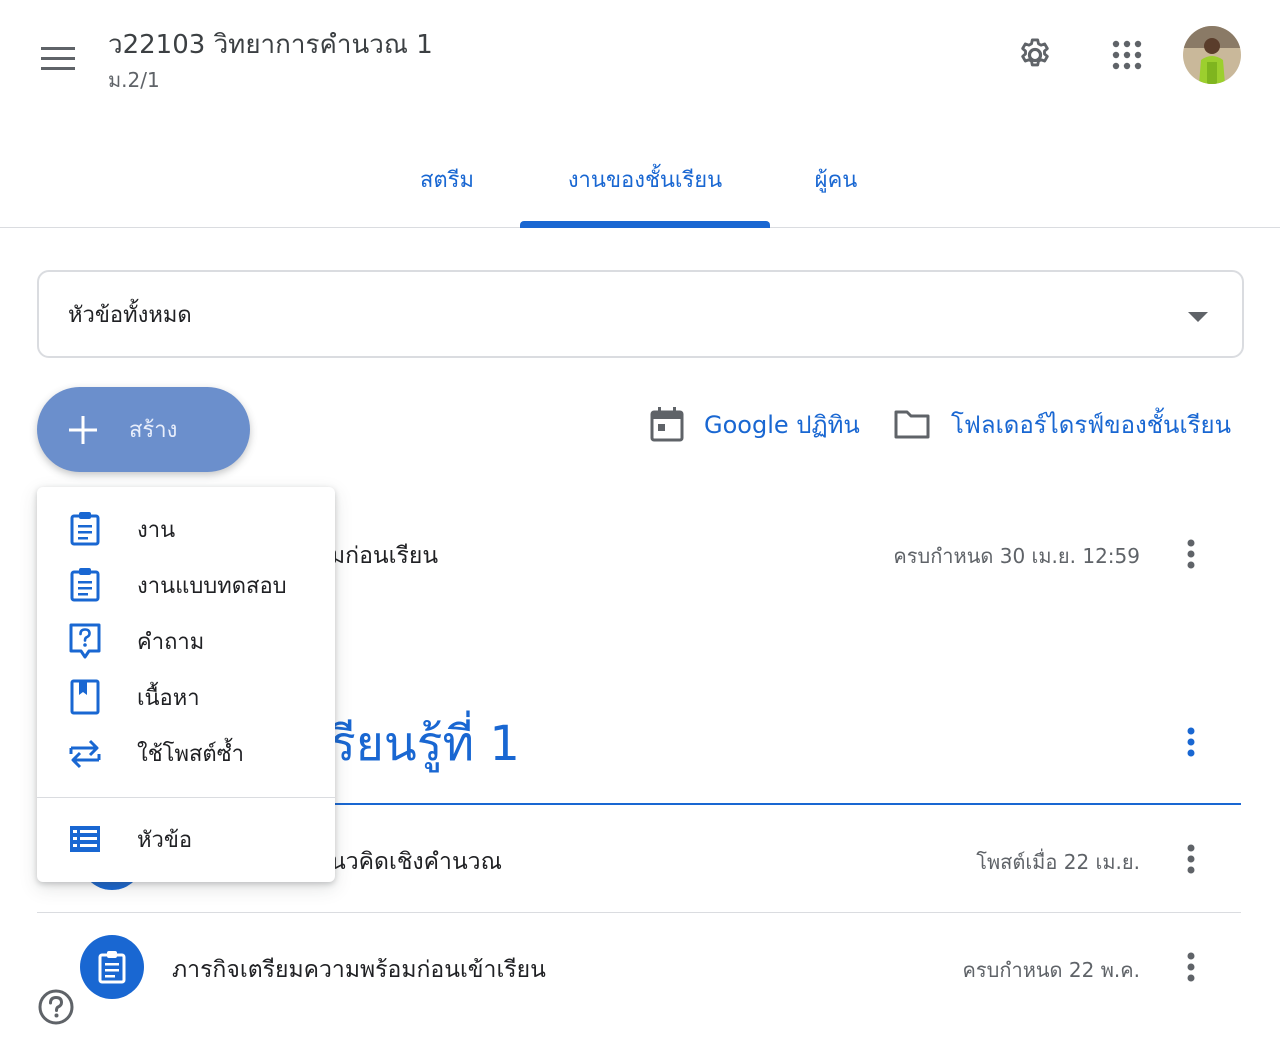  Describe the element at coordinates (156, 530) in the screenshot. I see `menu-item-label: งาน` at that location.